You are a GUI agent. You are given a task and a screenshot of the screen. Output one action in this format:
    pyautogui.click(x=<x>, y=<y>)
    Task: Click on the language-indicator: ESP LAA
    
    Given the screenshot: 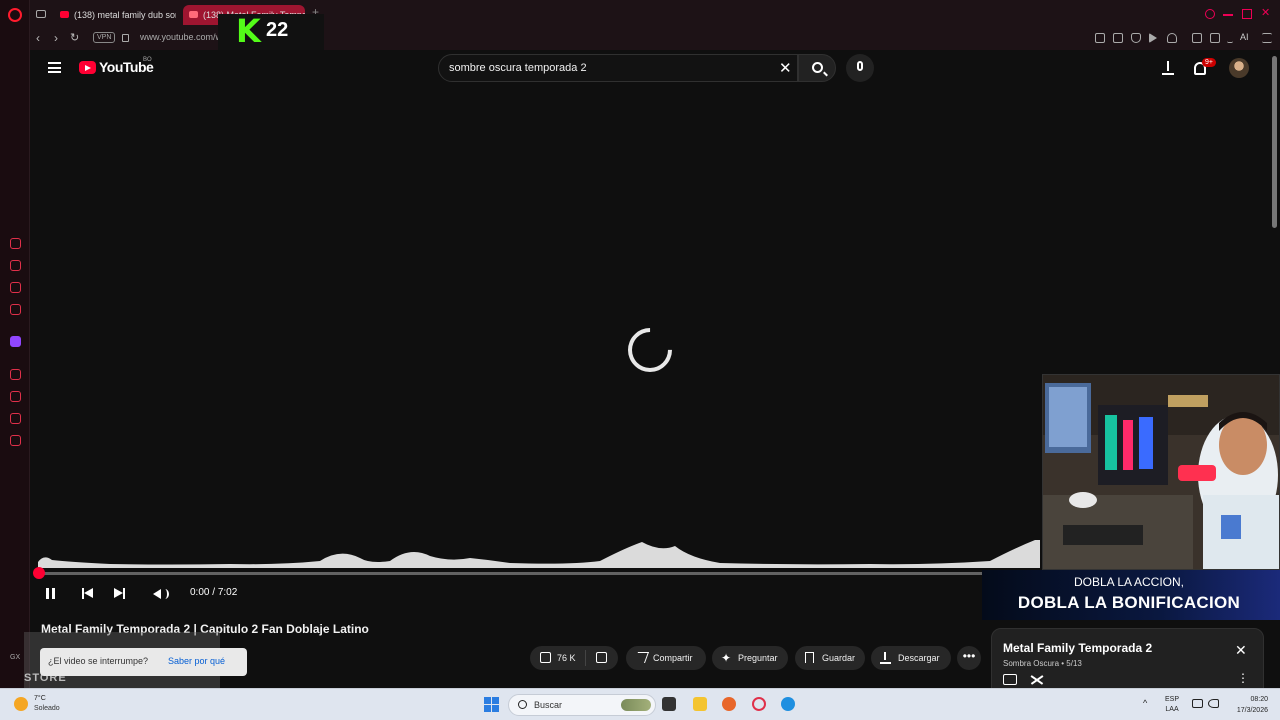 What is the action you would take?
    pyautogui.click(x=1172, y=705)
    